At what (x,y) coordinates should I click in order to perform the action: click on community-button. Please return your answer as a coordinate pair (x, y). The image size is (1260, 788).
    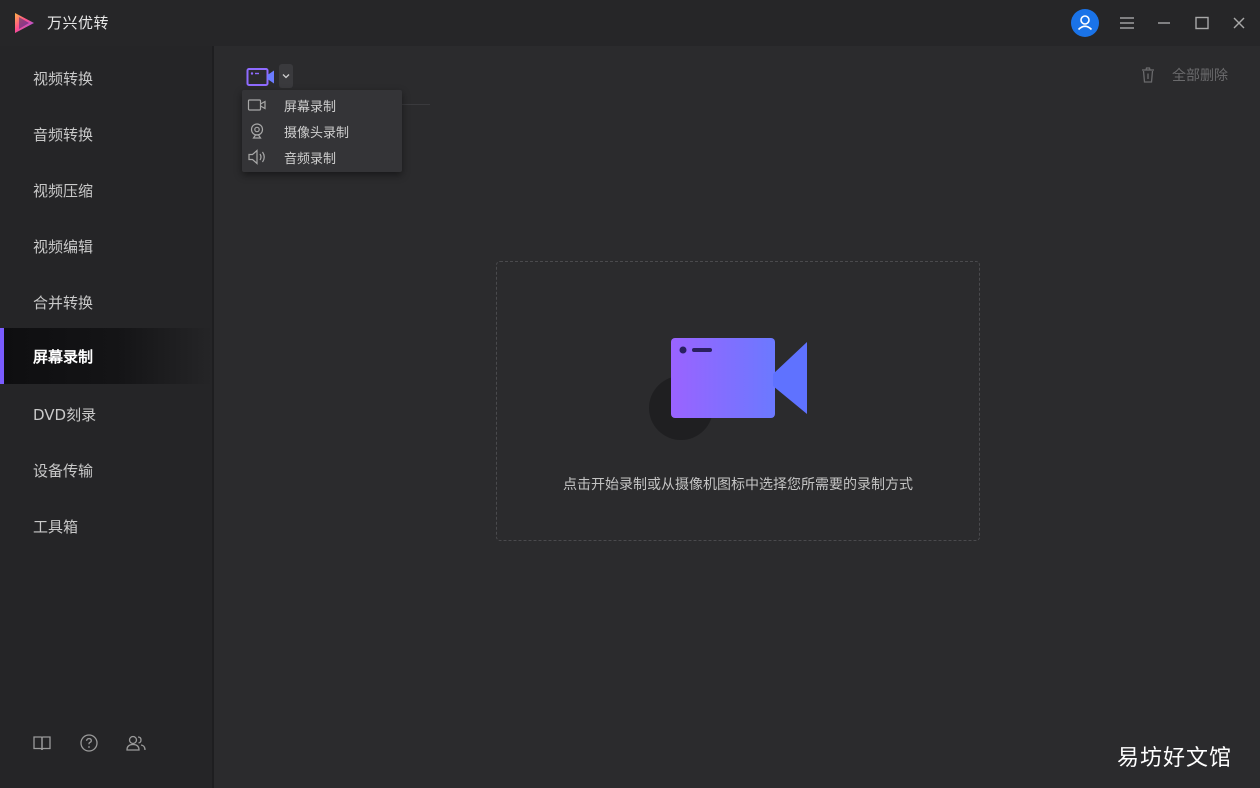
    Looking at the image, I should click on (136, 743).